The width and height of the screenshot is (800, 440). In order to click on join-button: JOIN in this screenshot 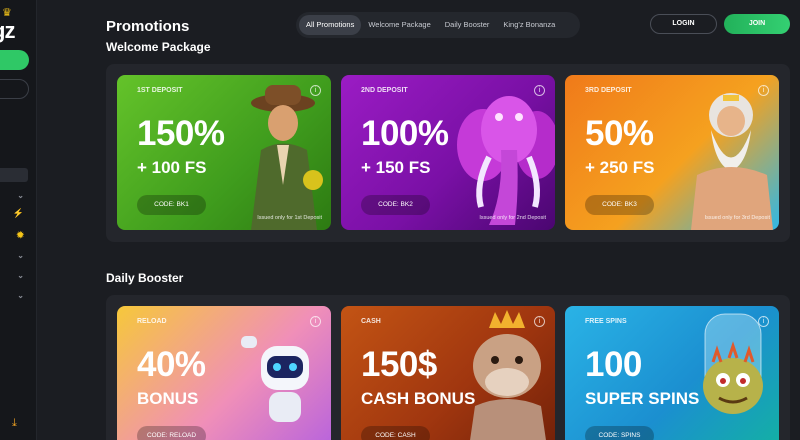, I will do `click(757, 24)`.